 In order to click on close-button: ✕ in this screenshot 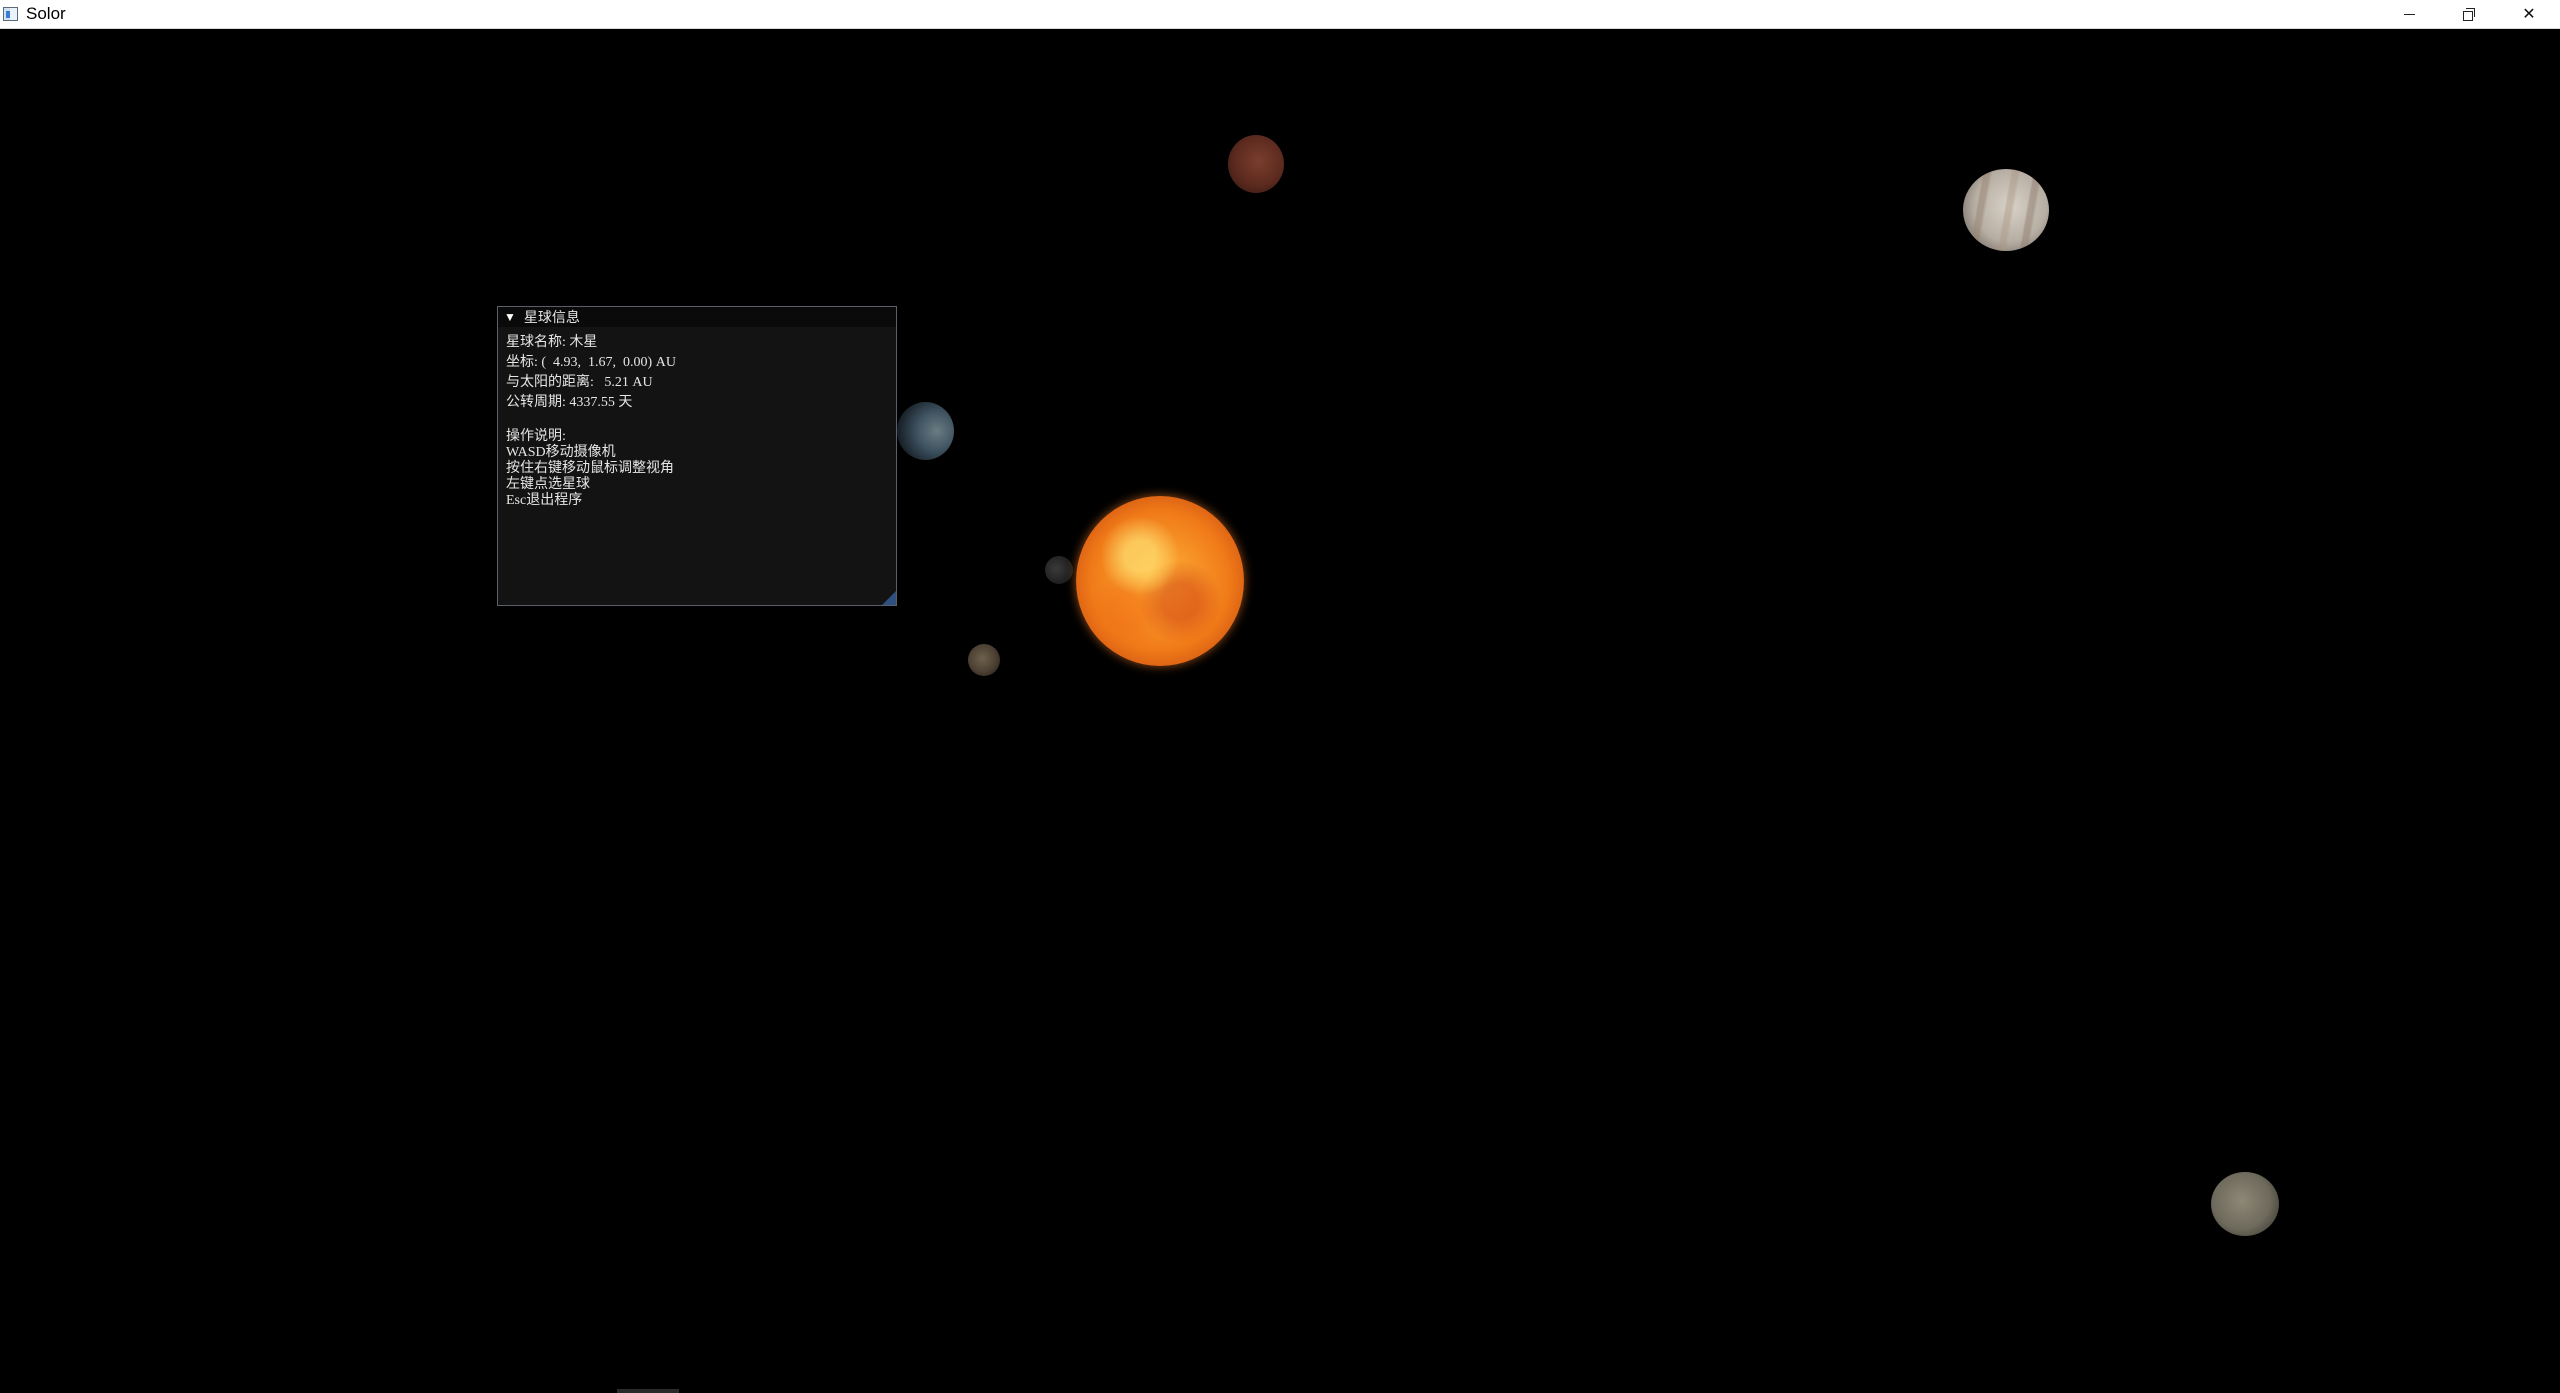, I will do `click(2529, 14)`.